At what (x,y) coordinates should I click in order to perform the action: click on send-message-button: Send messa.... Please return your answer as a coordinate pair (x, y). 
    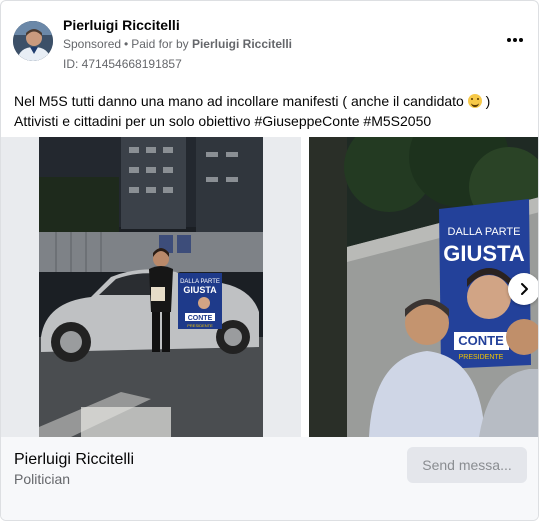
    Looking at the image, I should click on (467, 465).